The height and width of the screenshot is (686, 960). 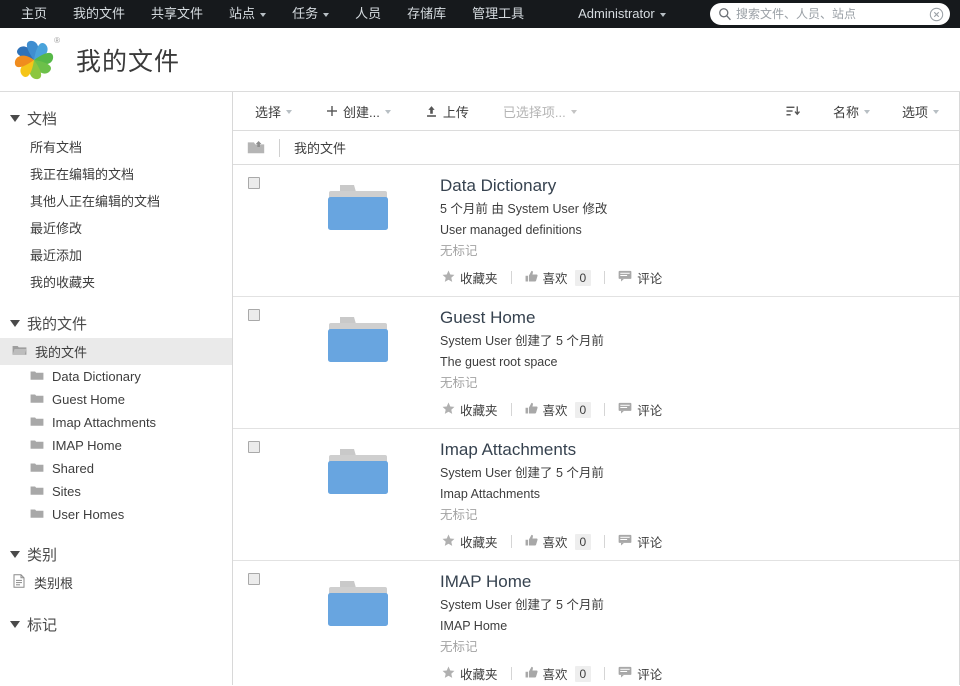 I want to click on file-title-link: IMAP Home, so click(x=485, y=581).